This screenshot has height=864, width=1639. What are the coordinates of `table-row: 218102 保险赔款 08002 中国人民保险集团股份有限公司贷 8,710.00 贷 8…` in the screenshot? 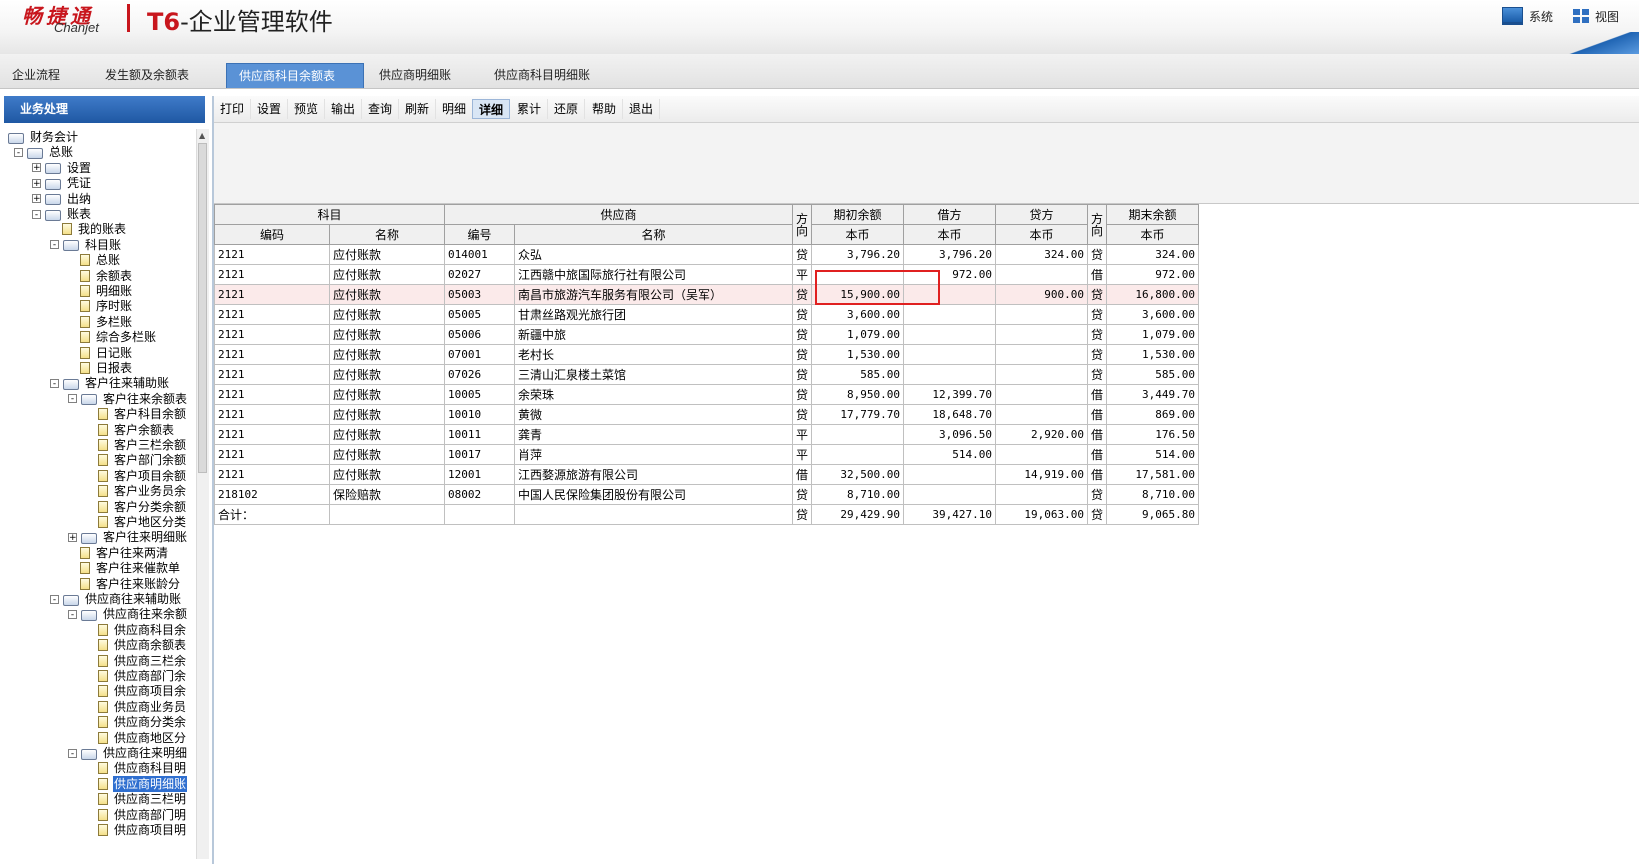 It's located at (707, 494).